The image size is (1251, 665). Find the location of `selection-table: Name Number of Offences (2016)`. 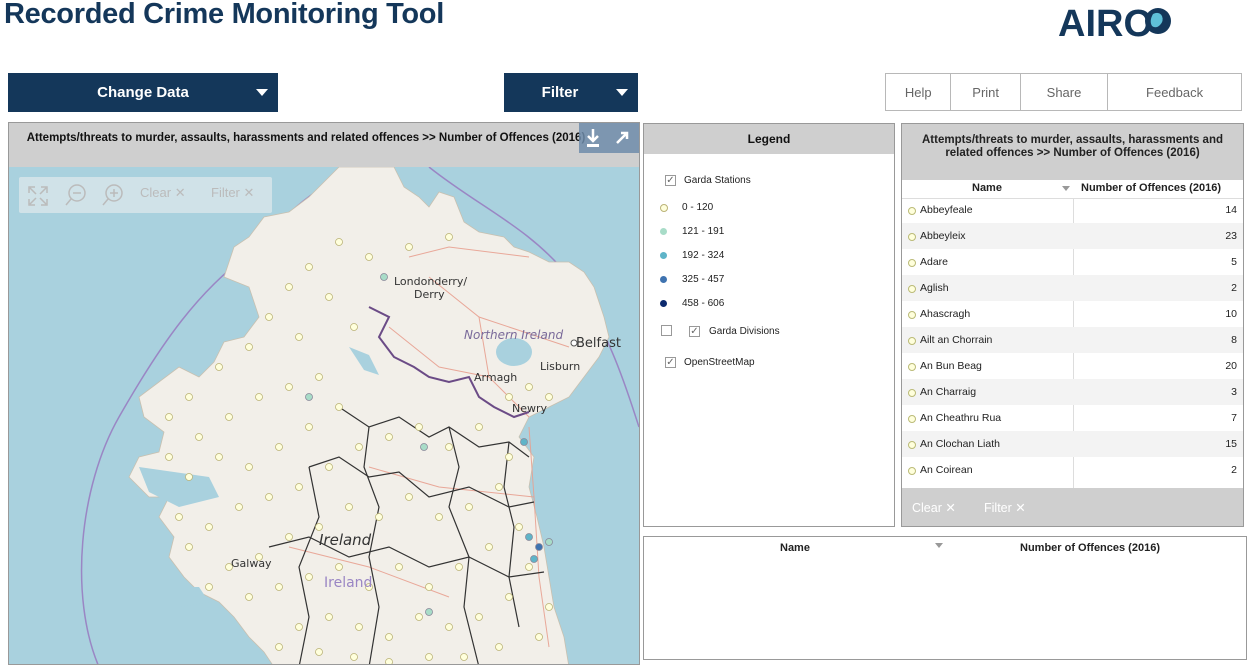

selection-table: Name Number of Offences (2016) is located at coordinates (945, 598).